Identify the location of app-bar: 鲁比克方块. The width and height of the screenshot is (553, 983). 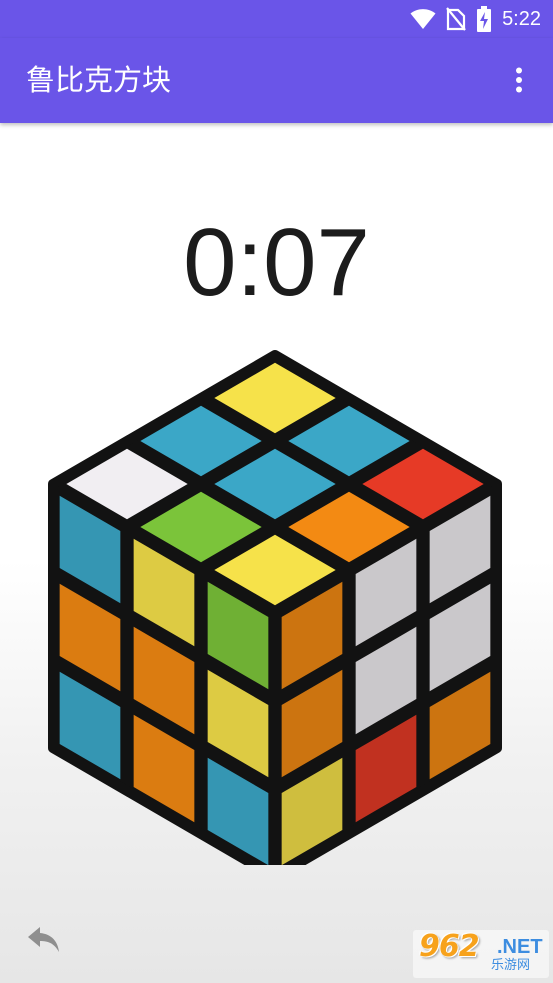
(276, 80).